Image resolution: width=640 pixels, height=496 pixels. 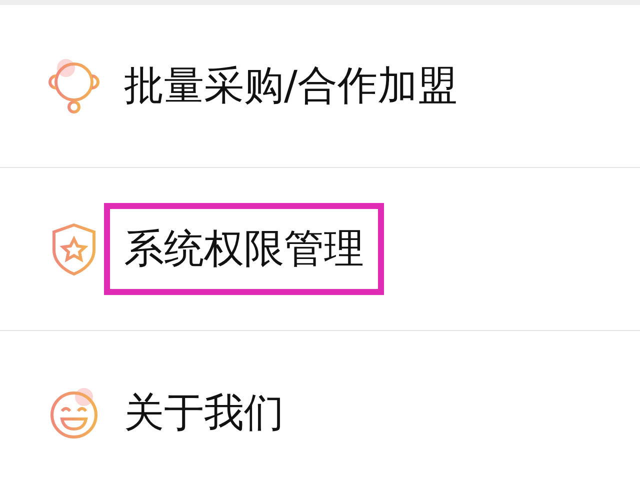 What do you see at coordinates (204, 412) in the screenshot?
I see `menu-item: 关于我们` at bounding box center [204, 412].